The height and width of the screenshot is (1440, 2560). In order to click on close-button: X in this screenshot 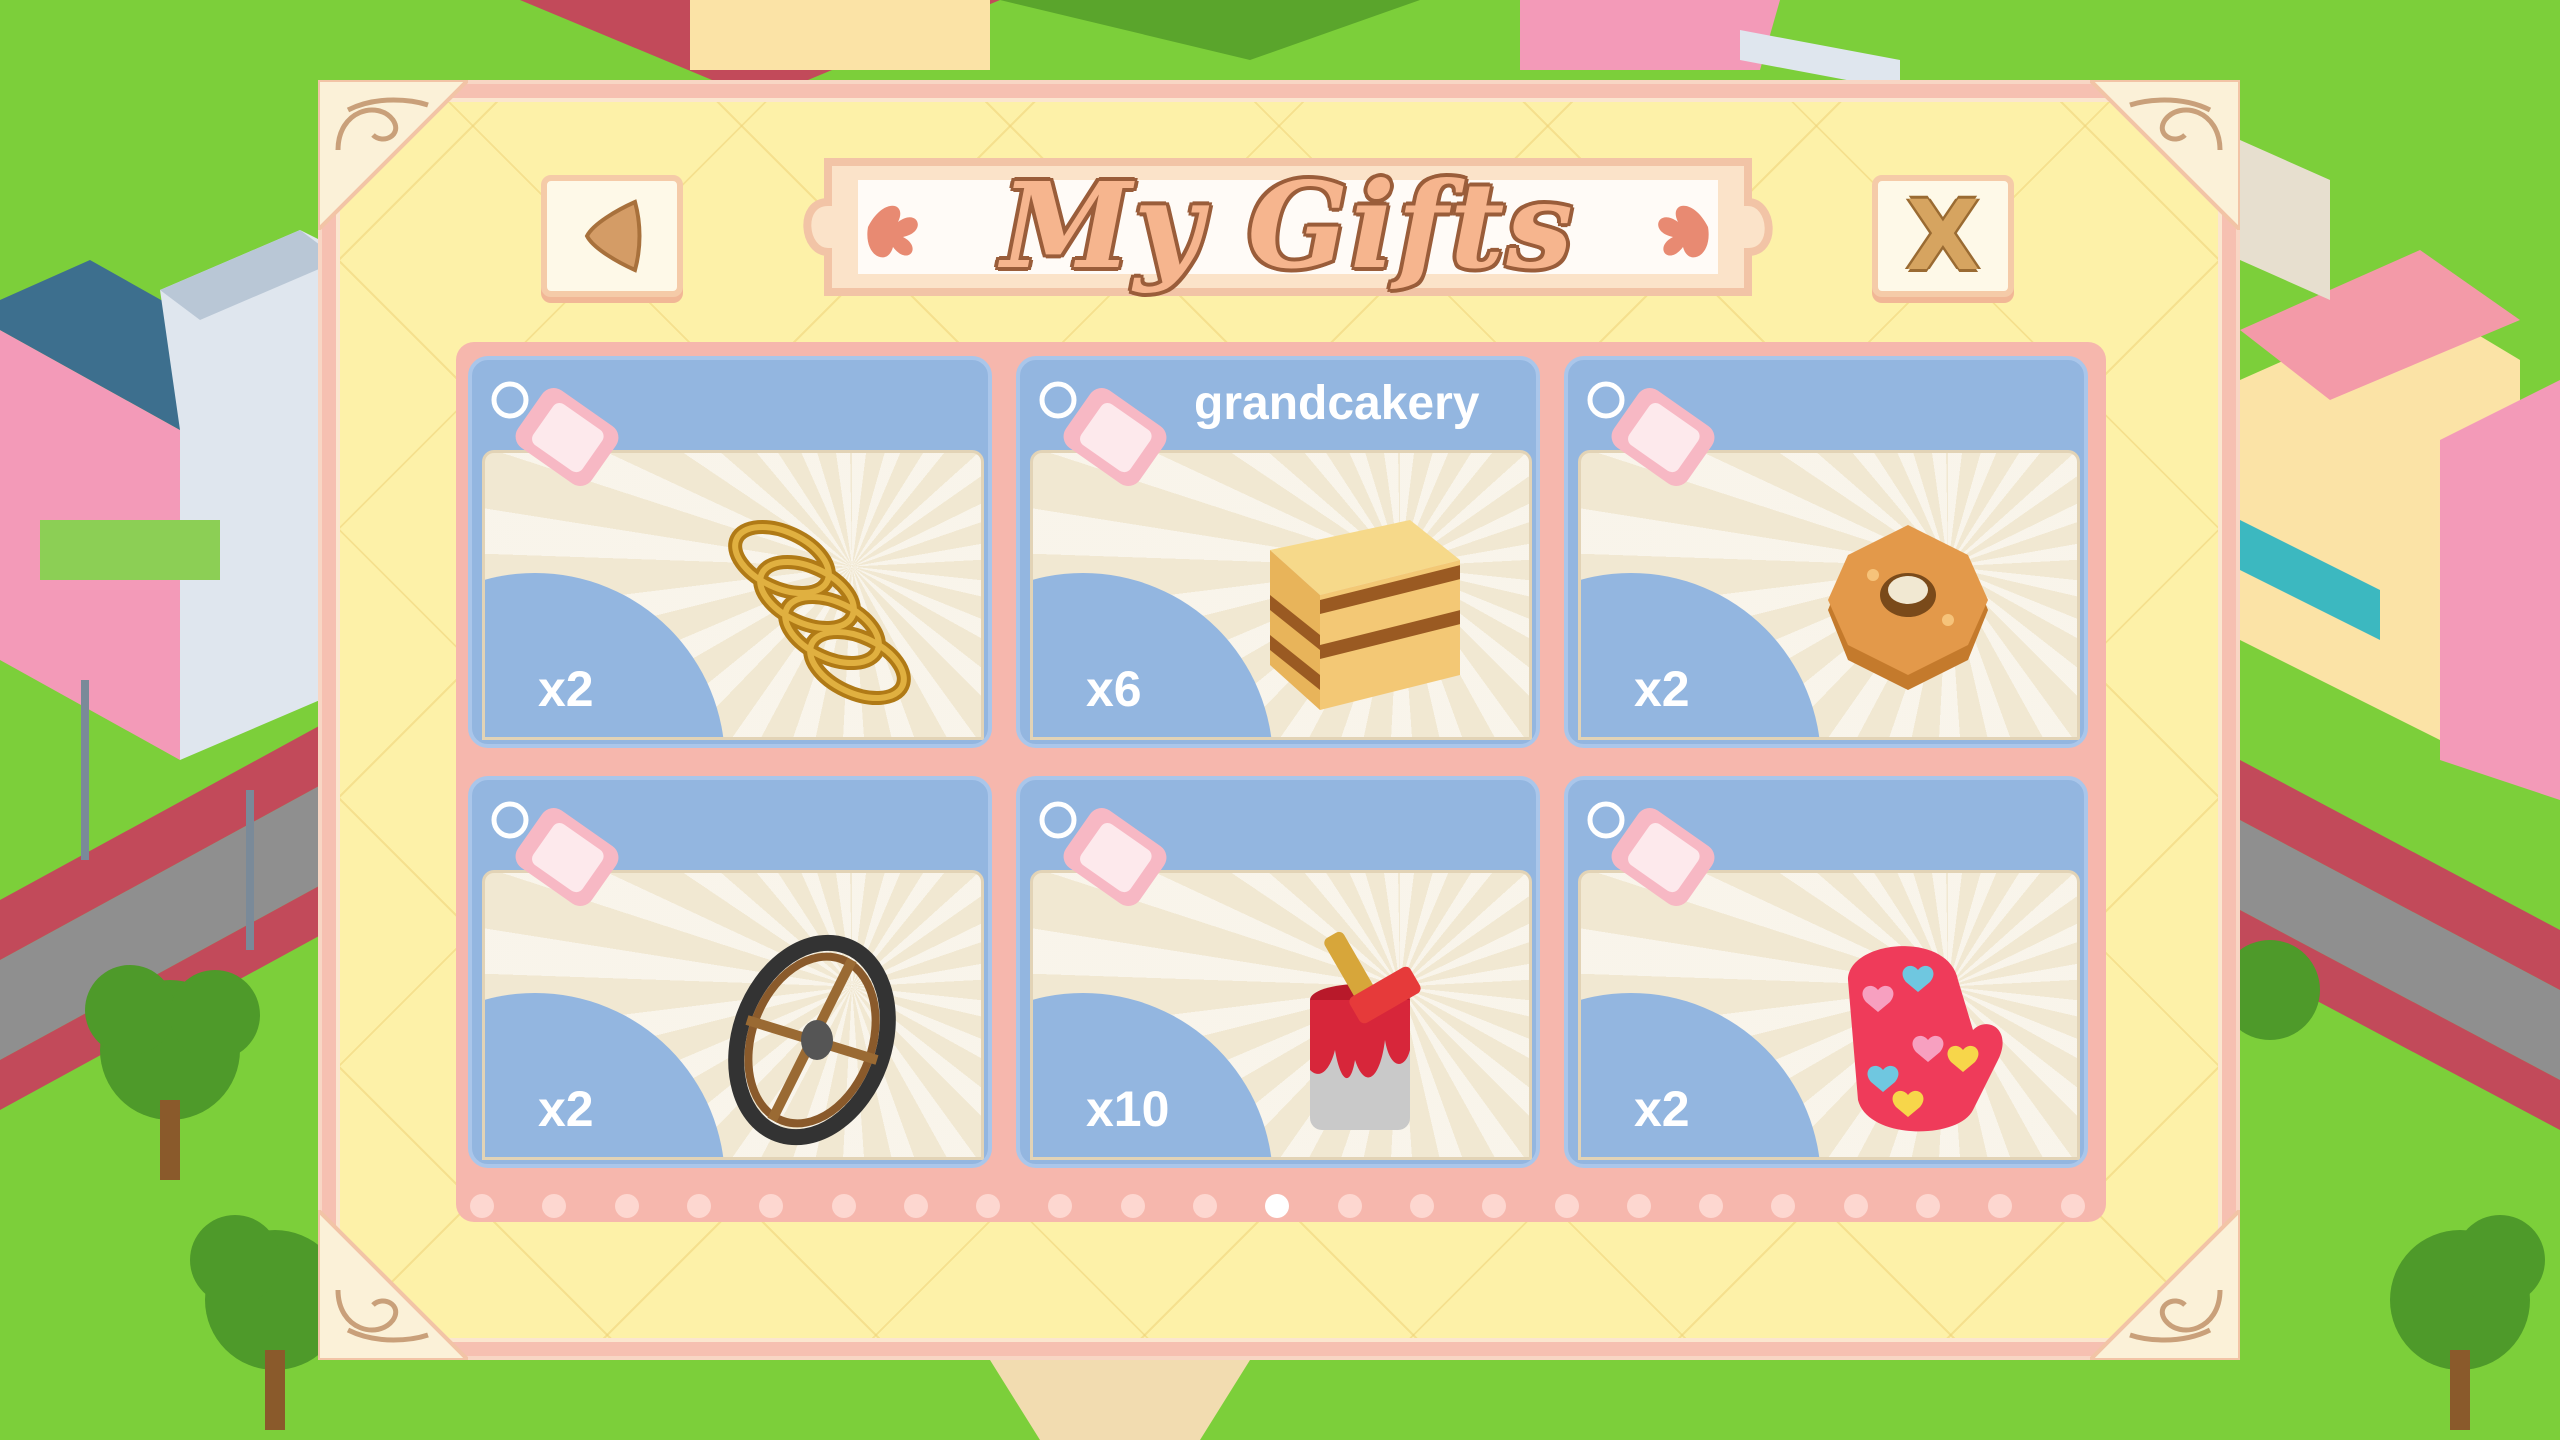, I will do `click(1943, 236)`.